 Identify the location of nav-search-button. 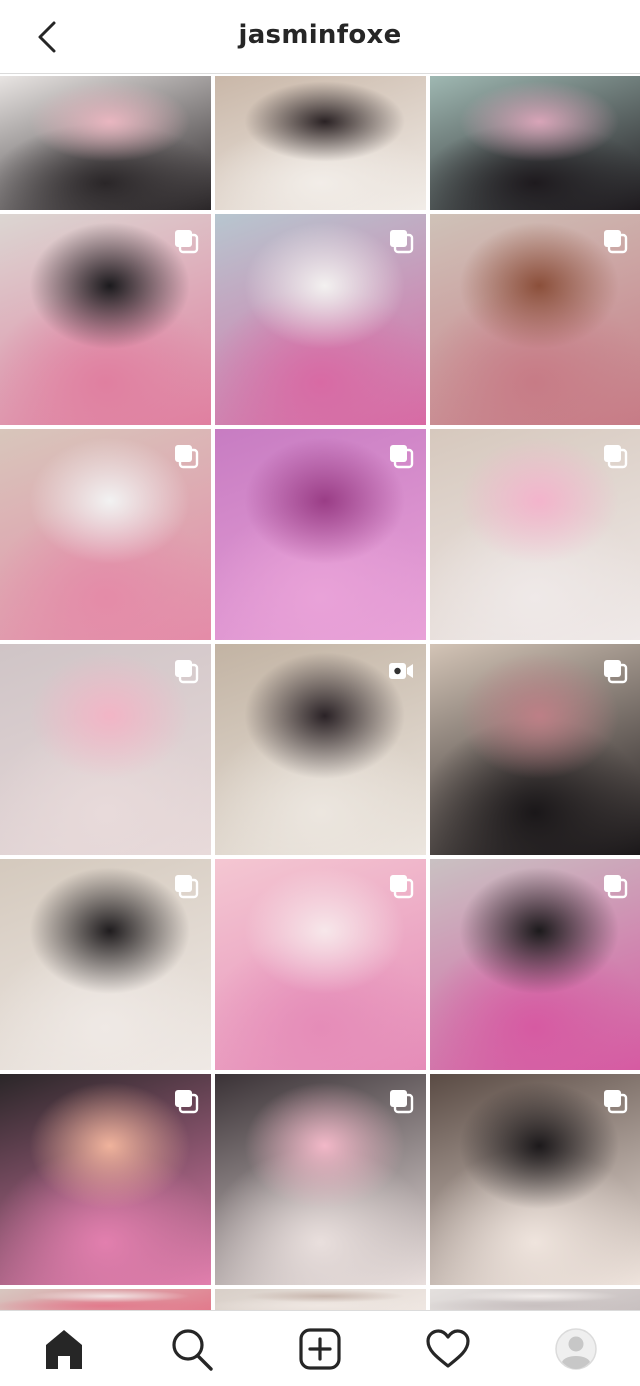
(192, 1349).